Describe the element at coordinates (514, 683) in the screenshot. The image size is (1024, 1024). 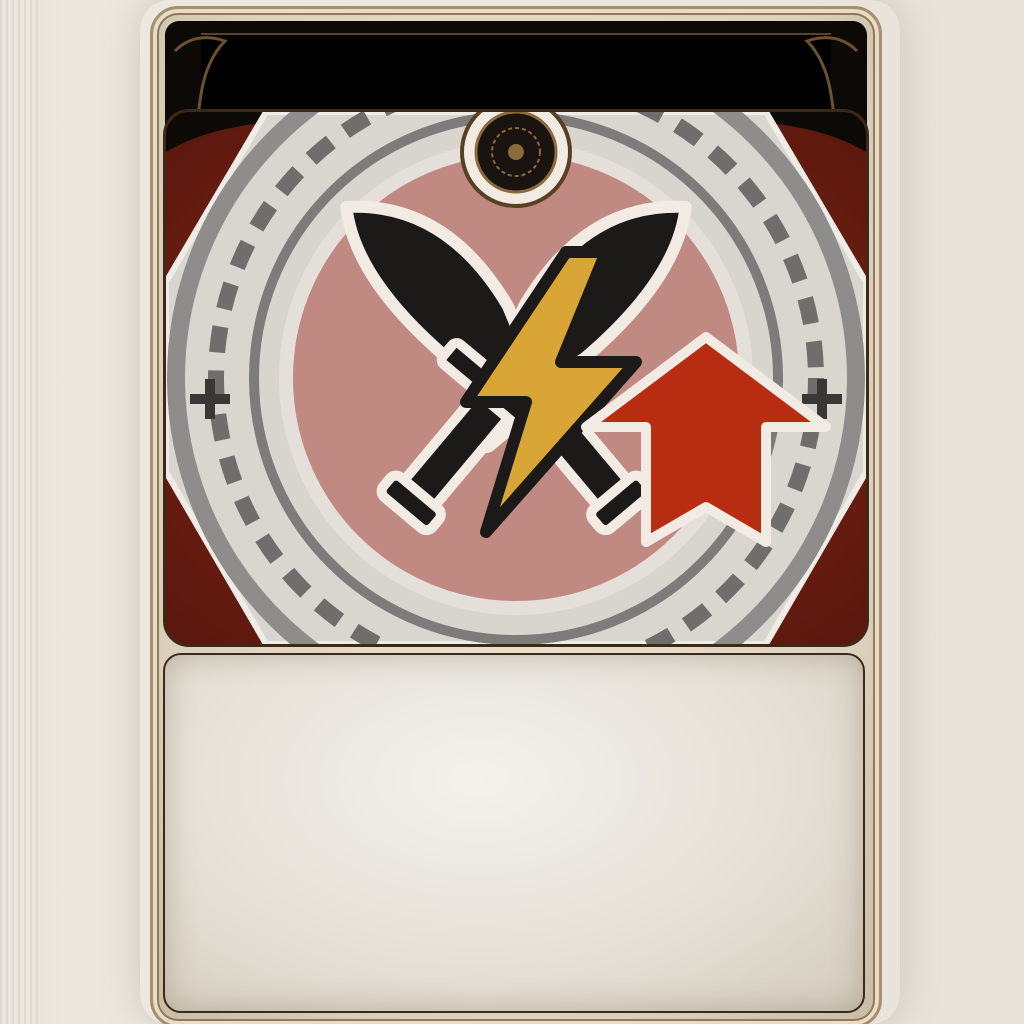
I see `card-description` at that location.